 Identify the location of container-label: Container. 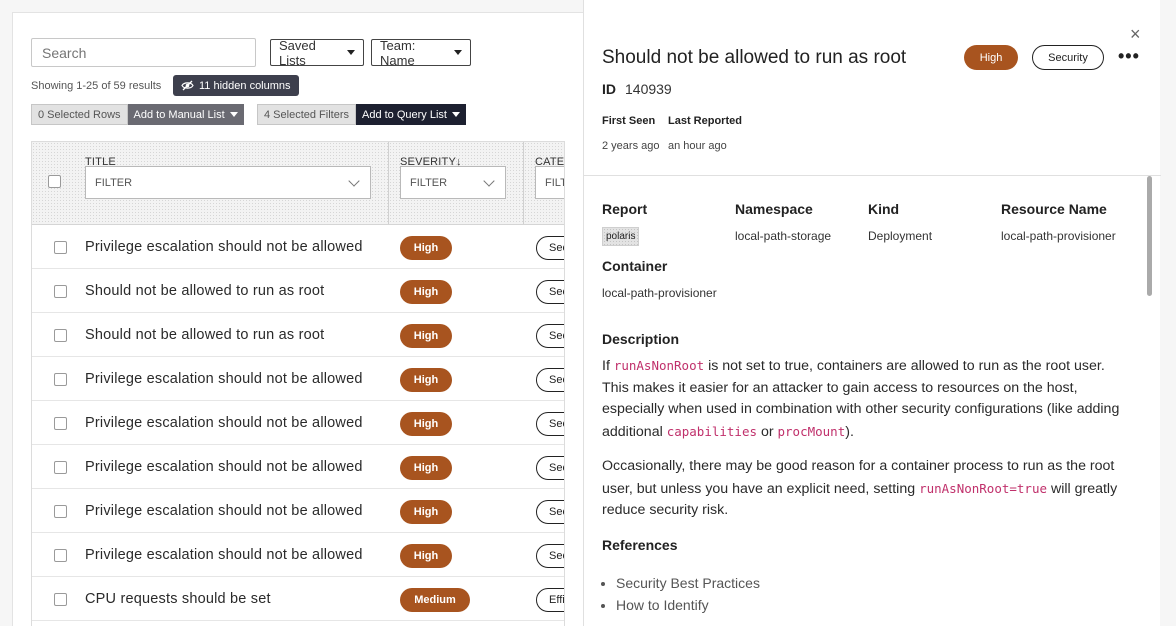
(635, 266).